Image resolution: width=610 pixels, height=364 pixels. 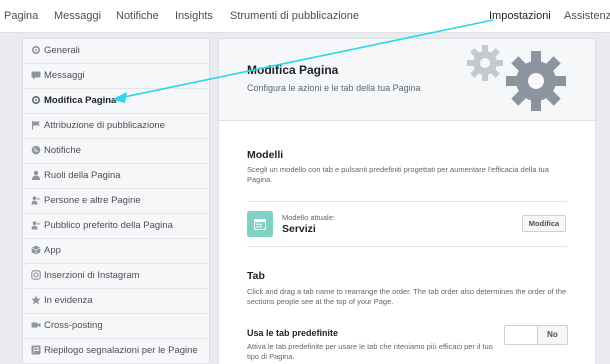 I want to click on sidebar-item-persone: Persone e altre Pagine, so click(x=116, y=201).